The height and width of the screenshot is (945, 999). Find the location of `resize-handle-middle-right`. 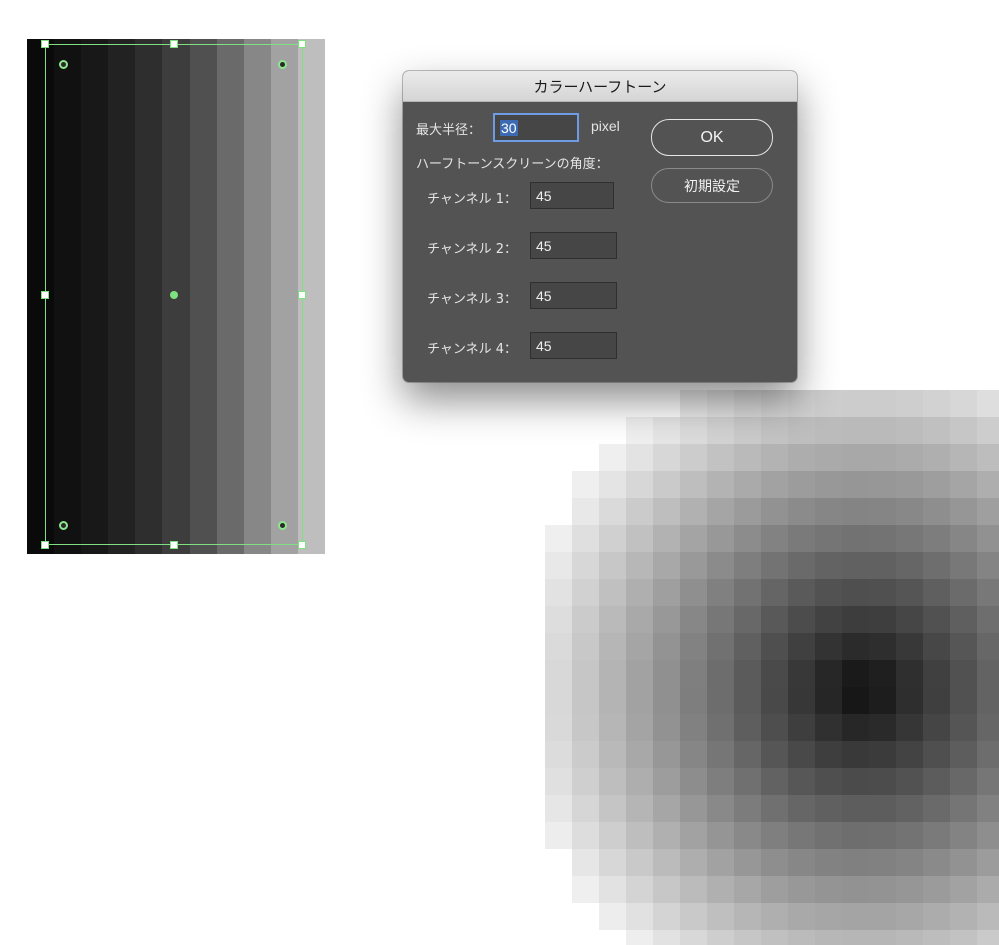

resize-handle-middle-right is located at coordinates (302, 295).